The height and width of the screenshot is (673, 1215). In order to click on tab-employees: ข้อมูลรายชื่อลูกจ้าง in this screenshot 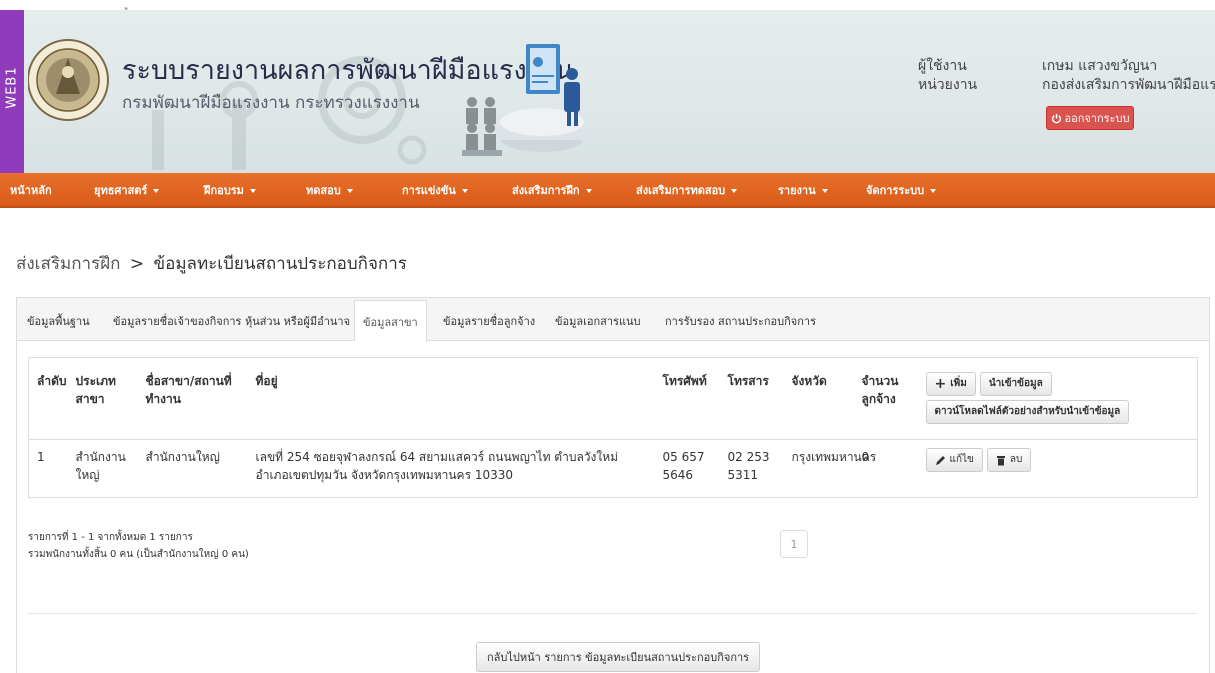, I will do `click(489, 319)`.